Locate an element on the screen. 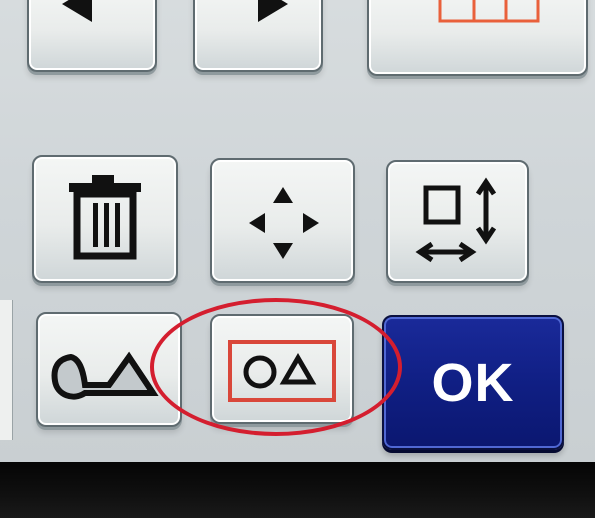  arrow-right-icon is located at coordinates (273, 11).